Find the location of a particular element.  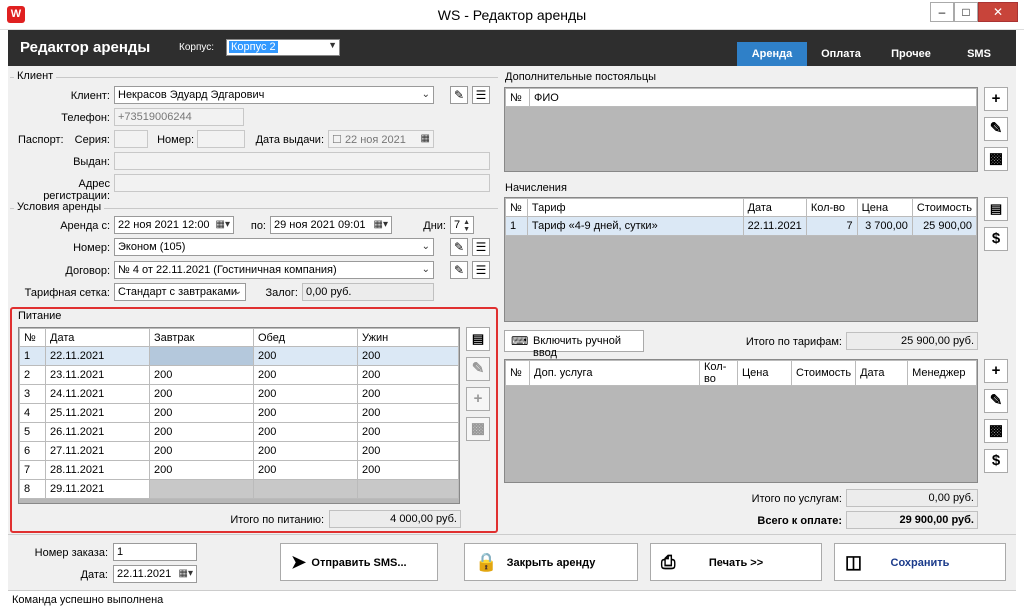

client-select: Некрасов Эдуард Эдгарович ⌄ is located at coordinates (274, 95).